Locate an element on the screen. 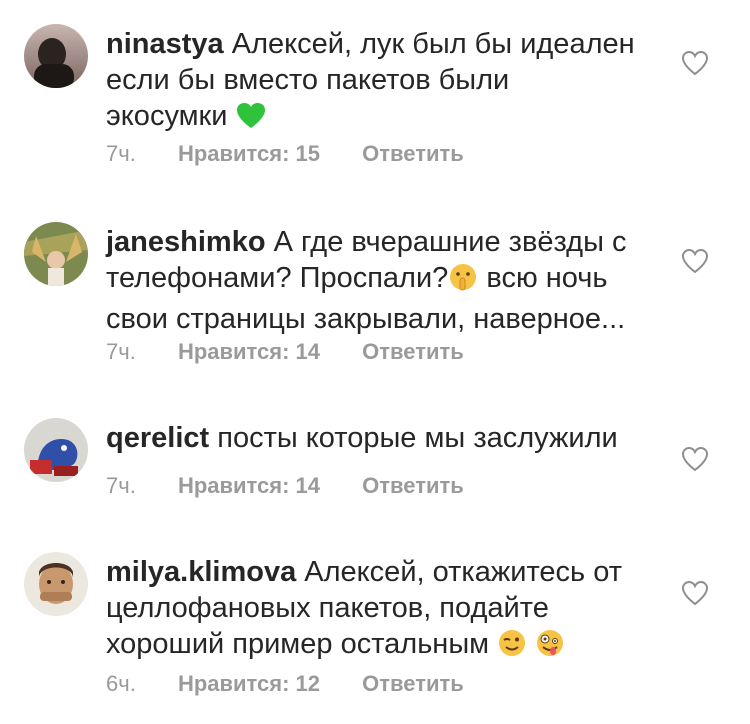 This screenshot has width=750, height=724. likes-count: Нравится: 15 is located at coordinates (249, 154).